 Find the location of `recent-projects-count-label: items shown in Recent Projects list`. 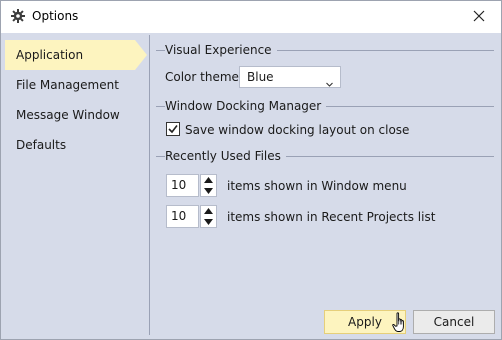

recent-projects-count-label: items shown in Recent Projects list is located at coordinates (331, 217).